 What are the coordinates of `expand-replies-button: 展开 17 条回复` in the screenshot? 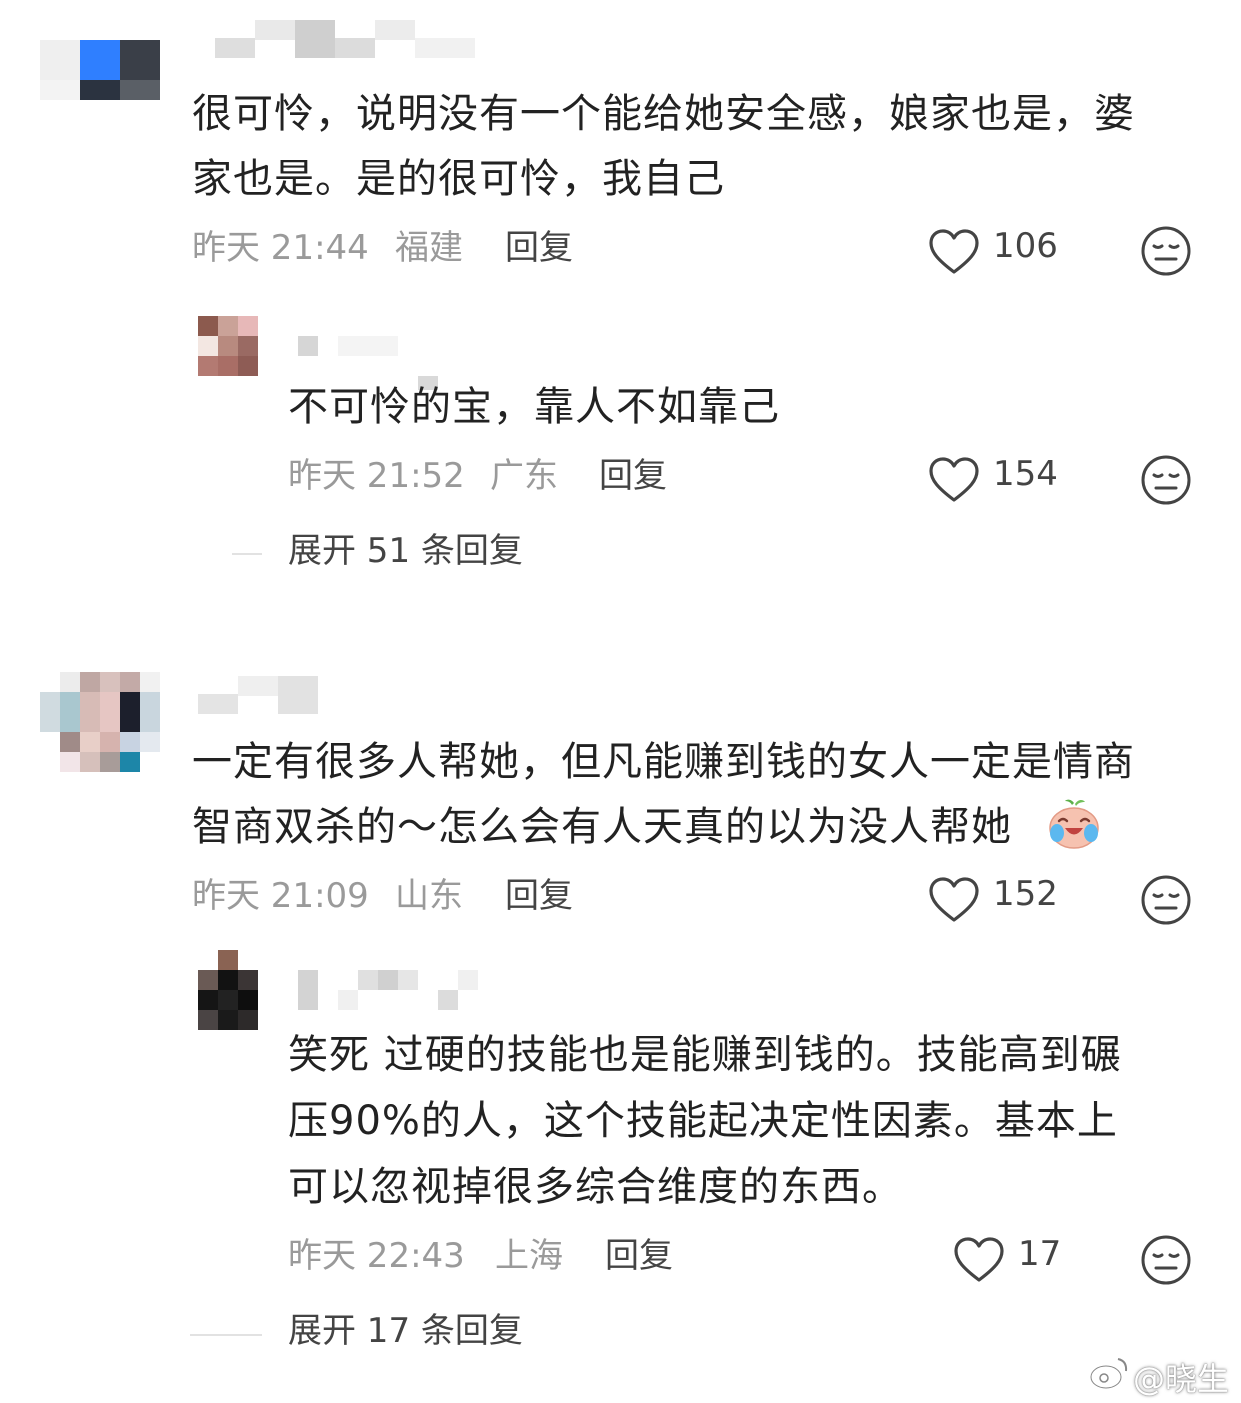 It's located at (405, 1331).